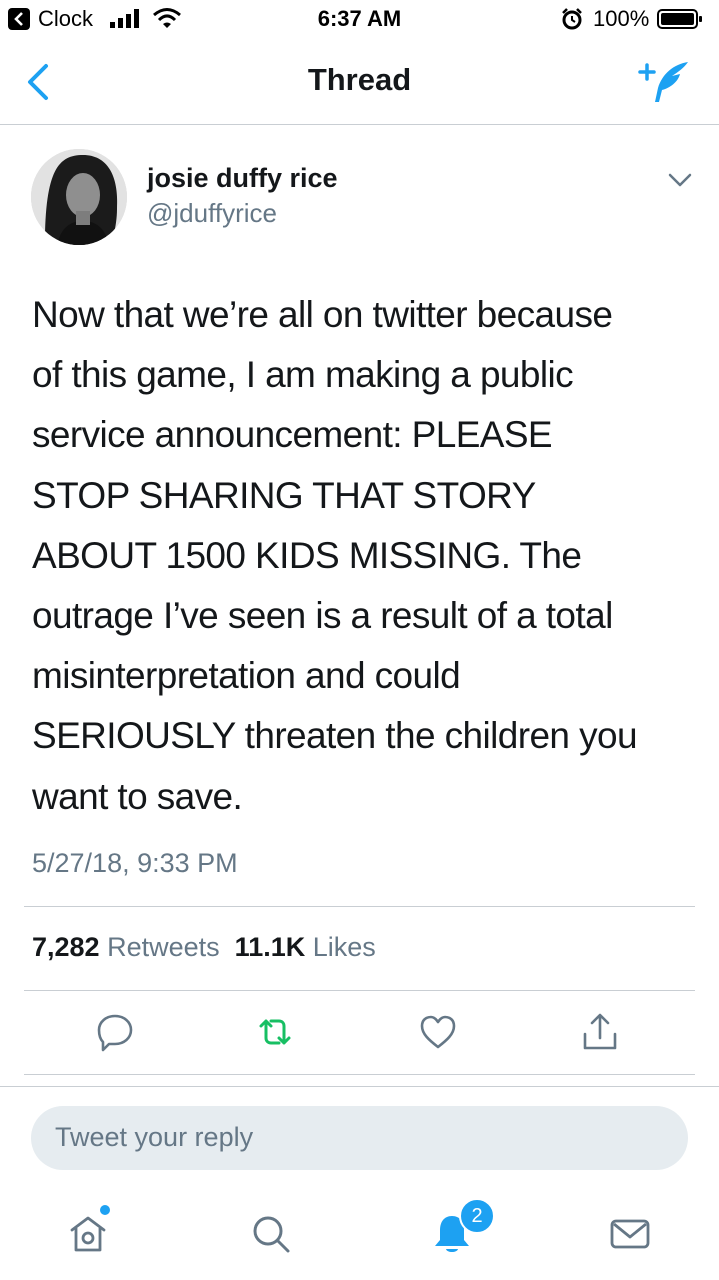  What do you see at coordinates (621, 18) in the screenshot?
I see `battery-percent: 100%` at bounding box center [621, 18].